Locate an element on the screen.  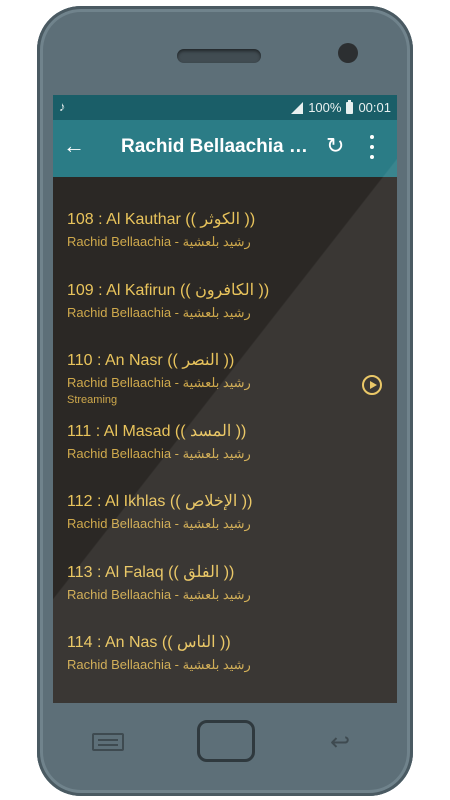
app-bar: ← Rachid Bellaachia - ... ↻ is located at coordinates (225, 148).